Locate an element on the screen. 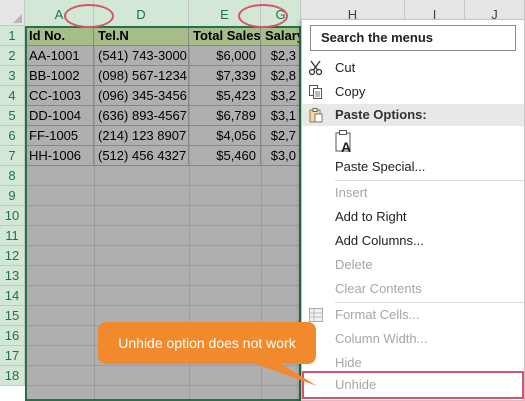  row-header: 2 is located at coordinates (12, 56).